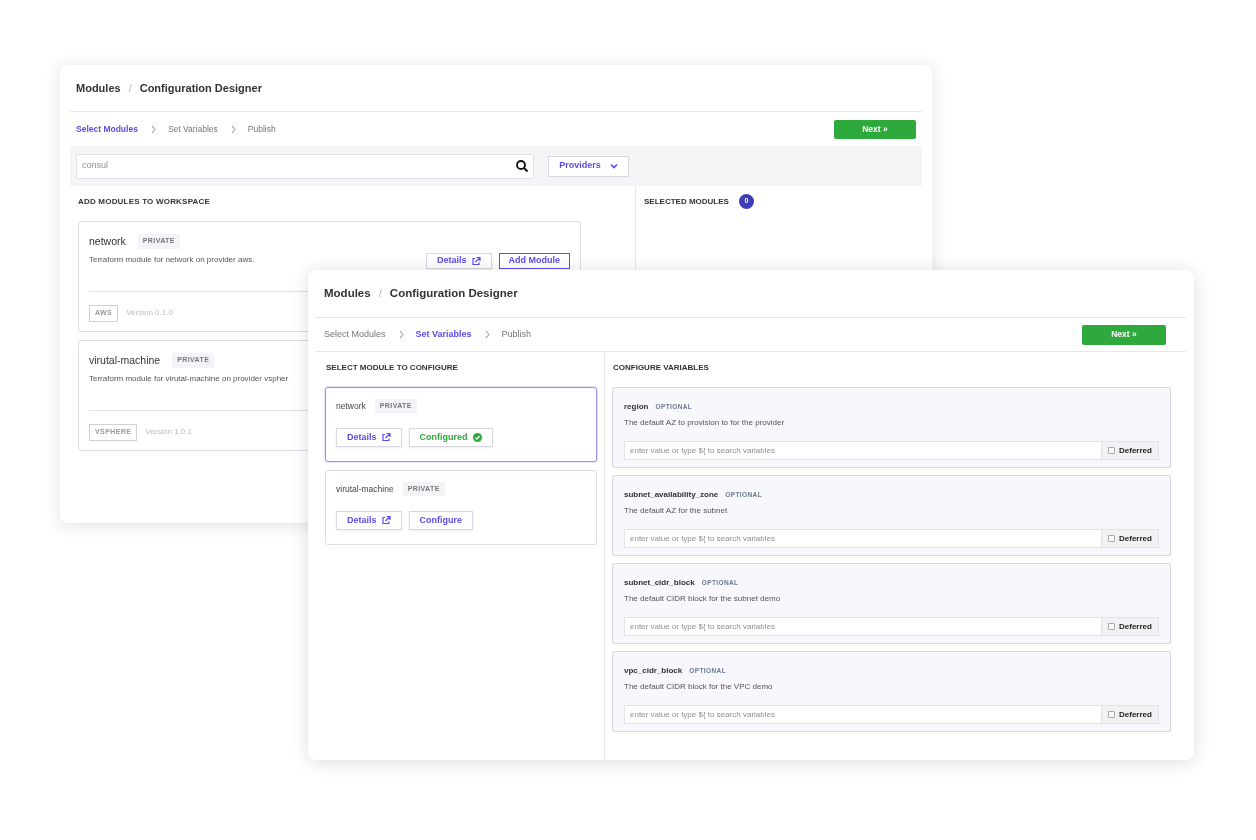  What do you see at coordinates (659, 583) in the screenshot?
I see `variable-name: subnet_cidr_block` at bounding box center [659, 583].